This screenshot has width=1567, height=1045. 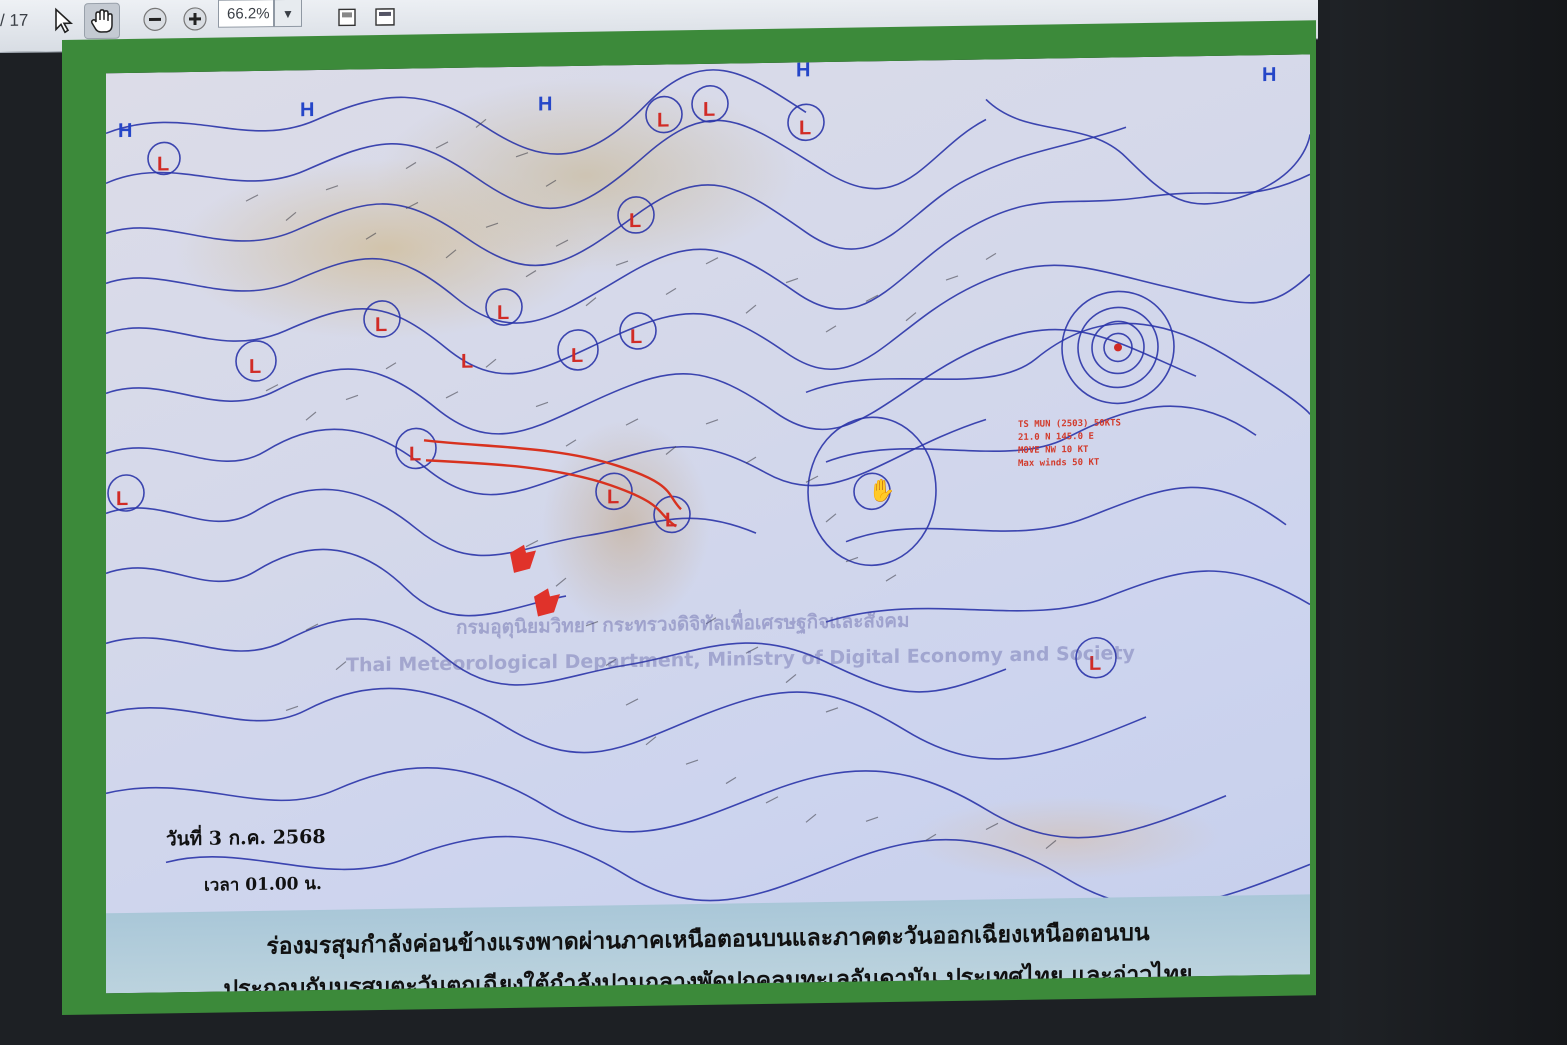 I want to click on zoom-input: 66.2%, so click(x=246, y=14).